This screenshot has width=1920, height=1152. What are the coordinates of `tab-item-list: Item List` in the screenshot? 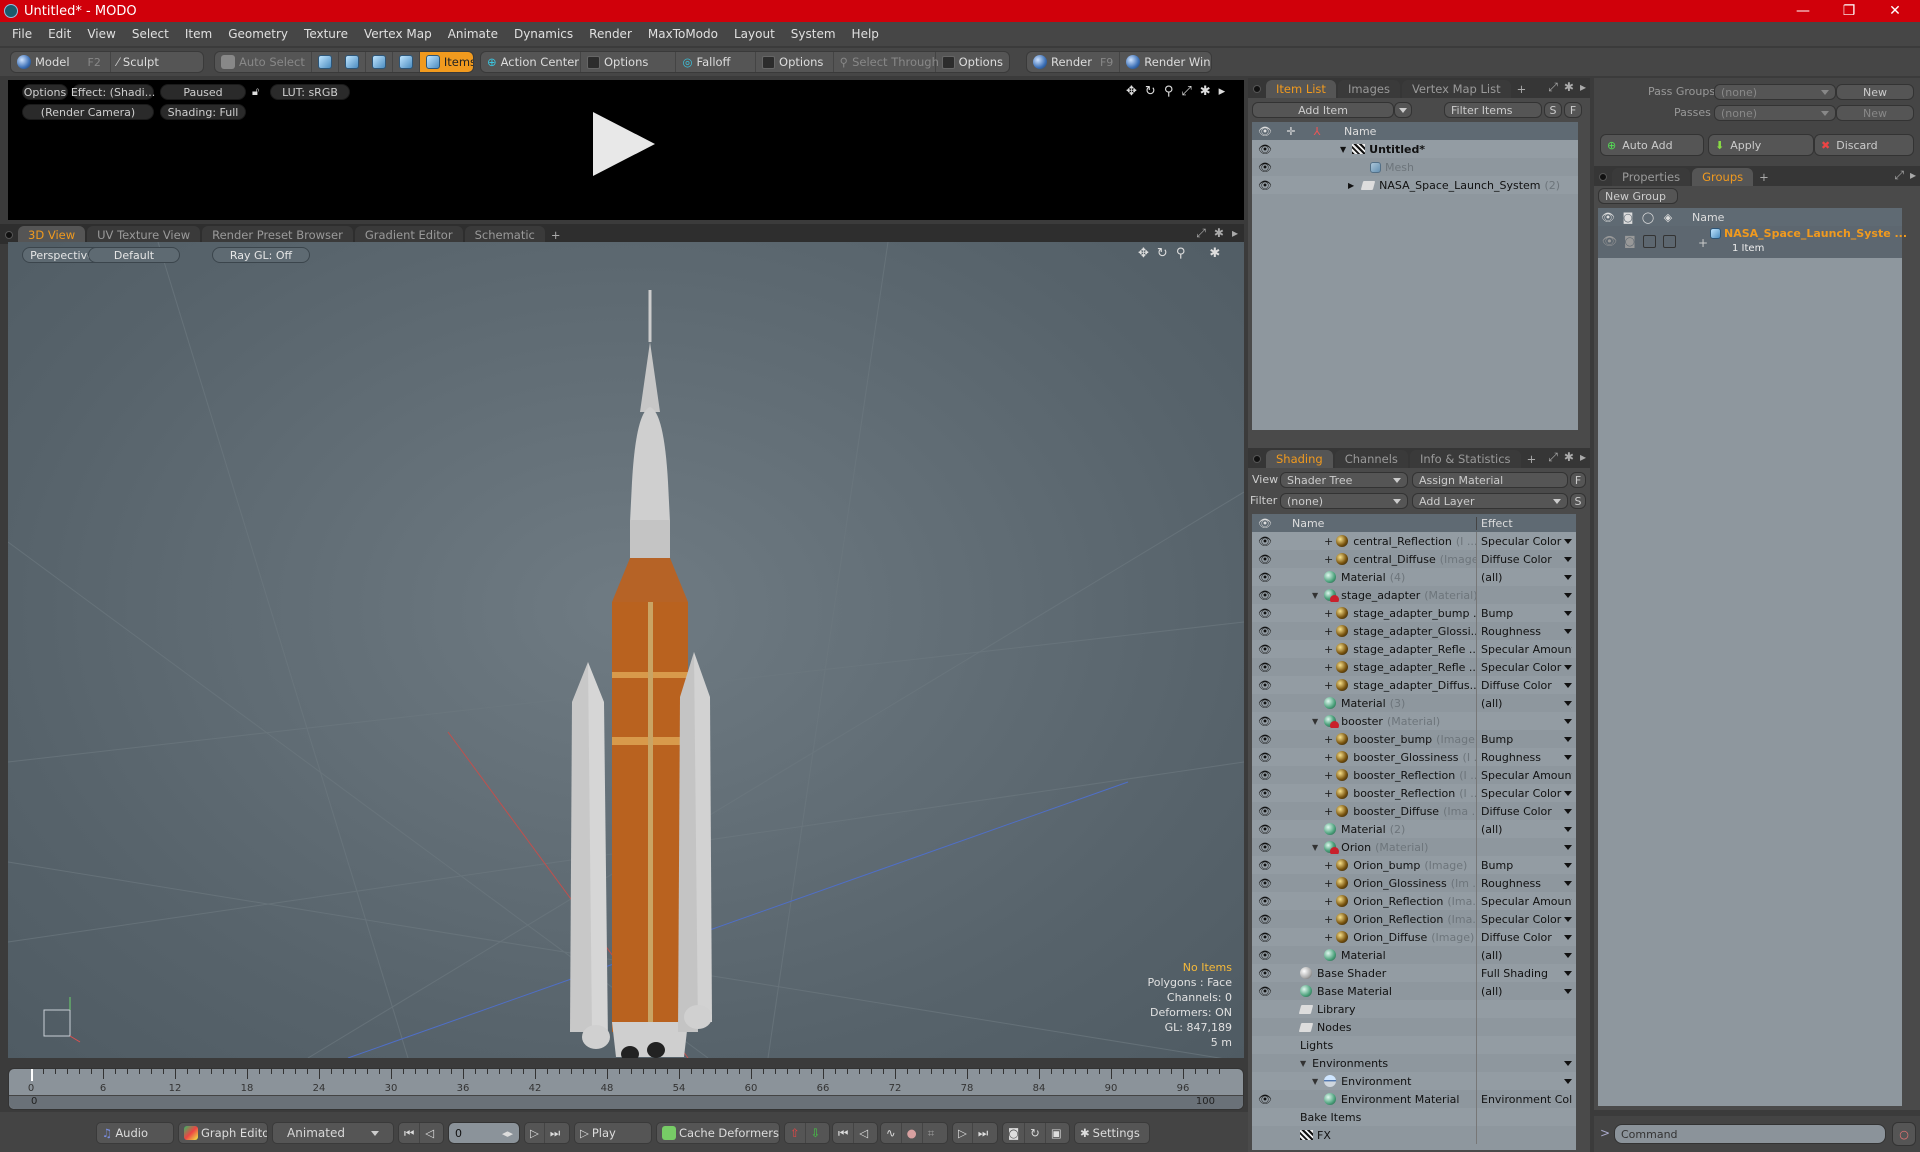 It's located at (1301, 89).